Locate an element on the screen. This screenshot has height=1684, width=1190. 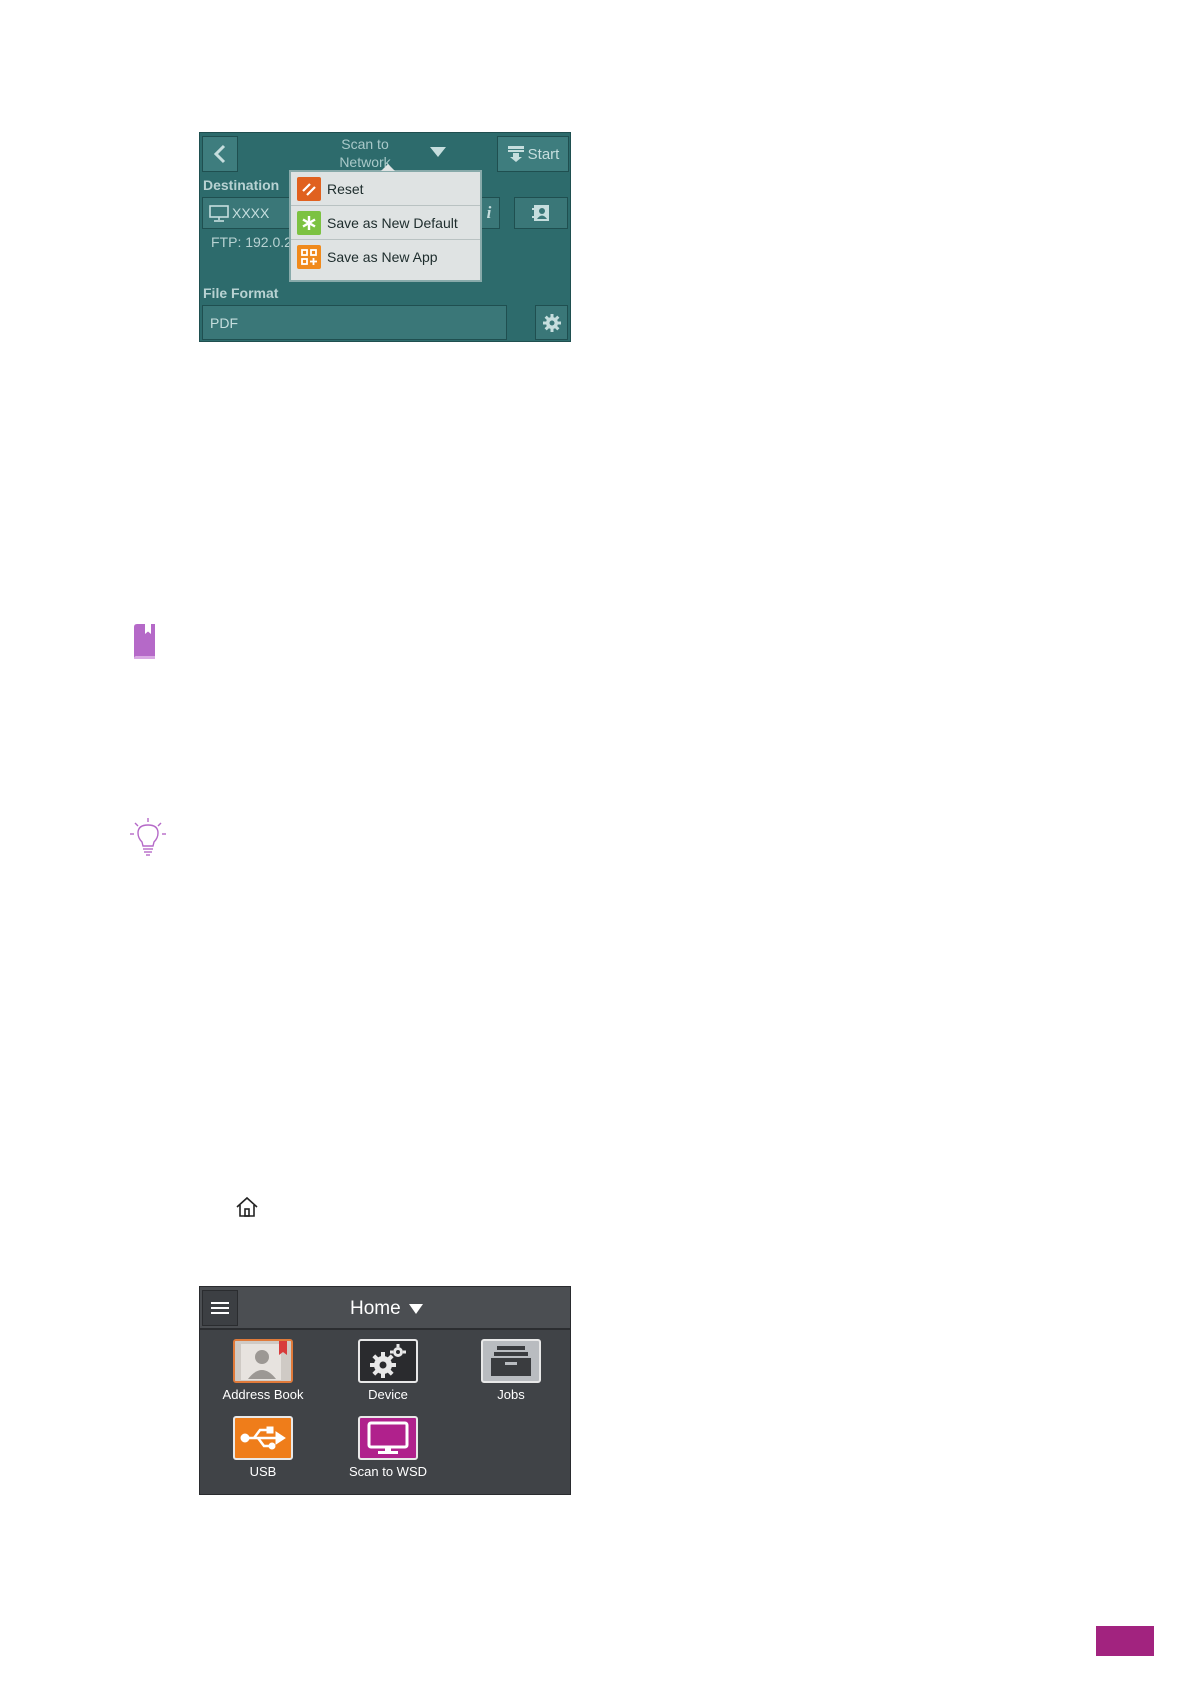
chevron-left-icon is located at coordinates (219, 154).